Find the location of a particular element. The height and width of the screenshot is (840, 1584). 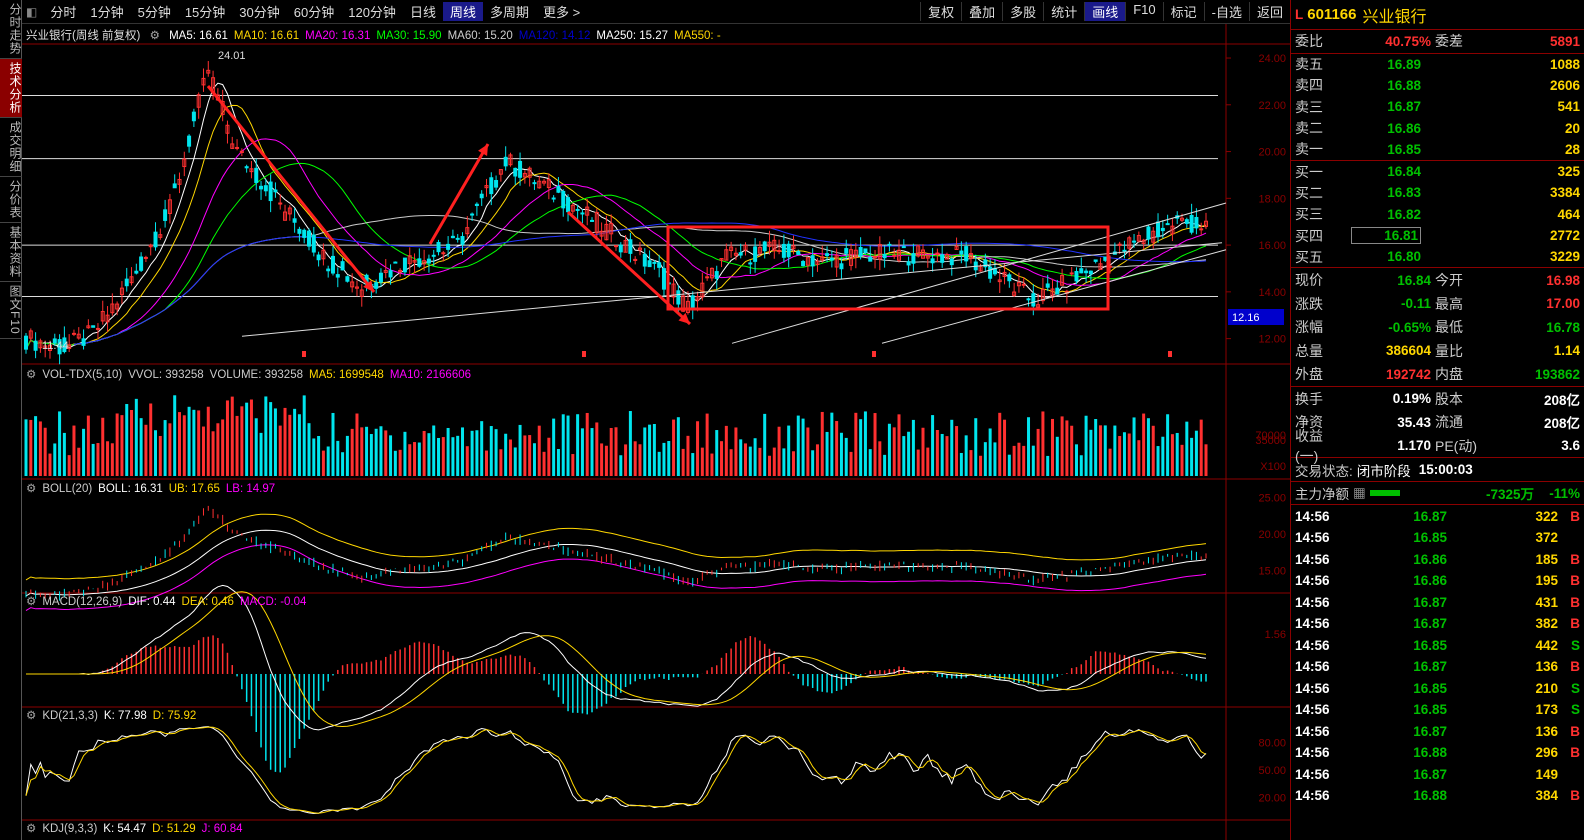

weicha-value: 5891 is located at coordinates (1564, 41).